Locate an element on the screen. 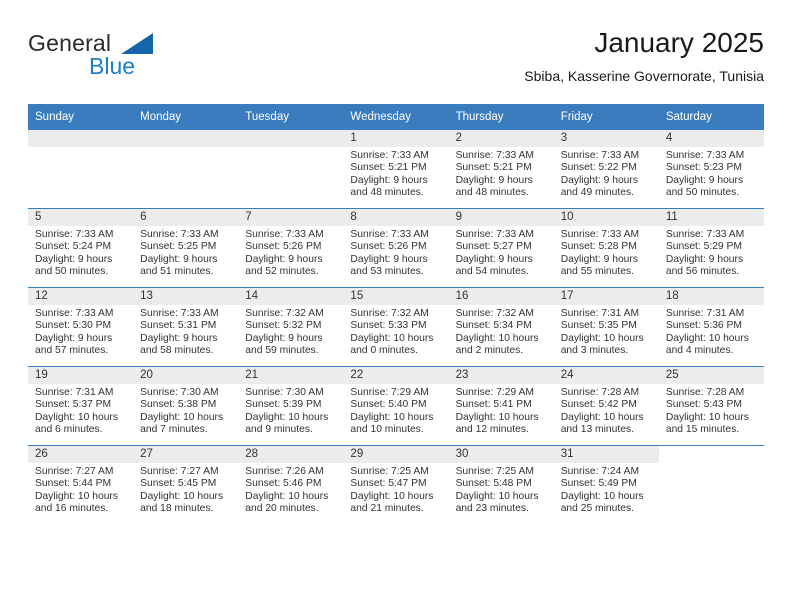 The width and height of the screenshot is (792, 612). day-sunset-text: Sunset: 5:35 PM is located at coordinates (598, 326).